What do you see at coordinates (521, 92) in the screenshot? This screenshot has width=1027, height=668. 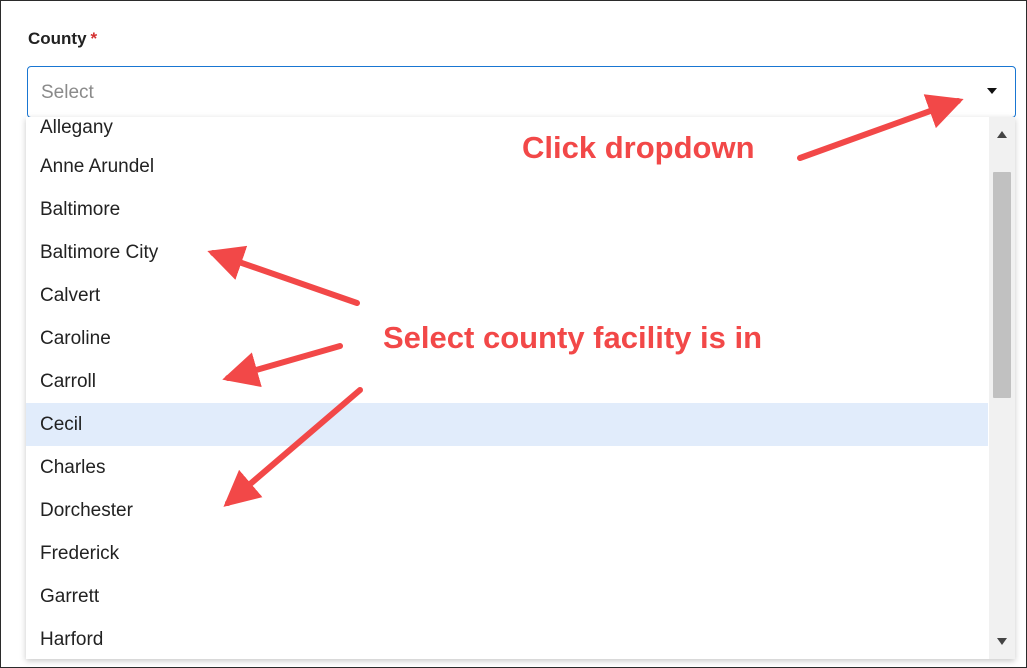 I see `county-select: Select` at bounding box center [521, 92].